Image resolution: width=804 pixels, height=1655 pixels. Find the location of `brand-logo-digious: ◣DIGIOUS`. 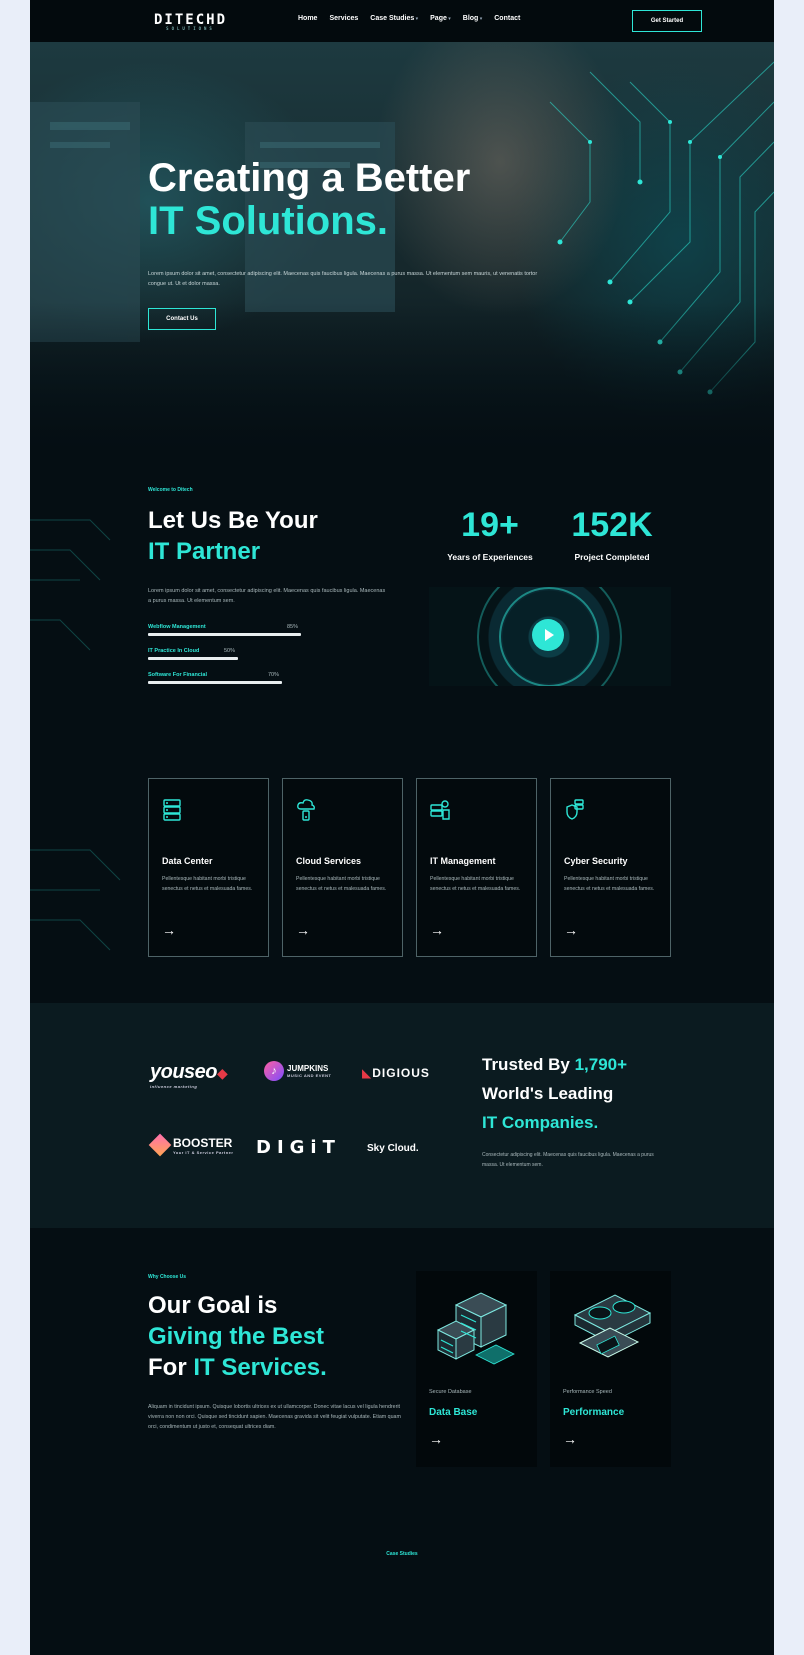

brand-logo-digious: ◣DIGIOUS is located at coordinates (396, 1073).